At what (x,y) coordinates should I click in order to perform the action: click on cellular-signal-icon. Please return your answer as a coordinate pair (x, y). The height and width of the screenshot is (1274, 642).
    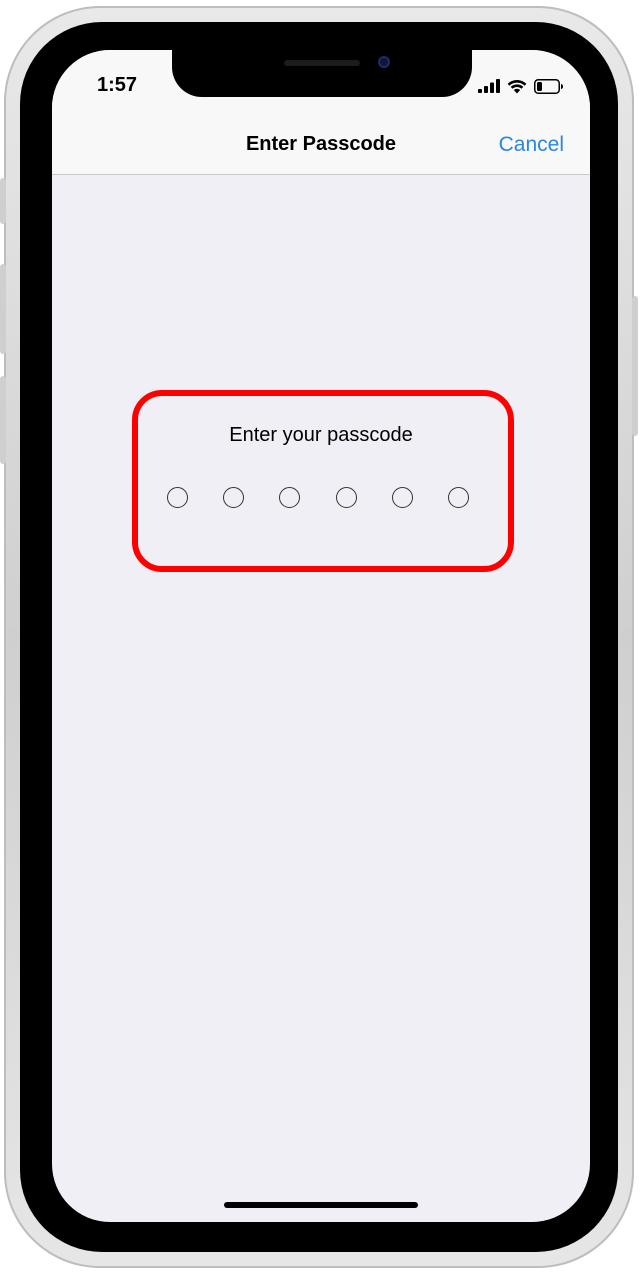
    Looking at the image, I should click on (489, 86).